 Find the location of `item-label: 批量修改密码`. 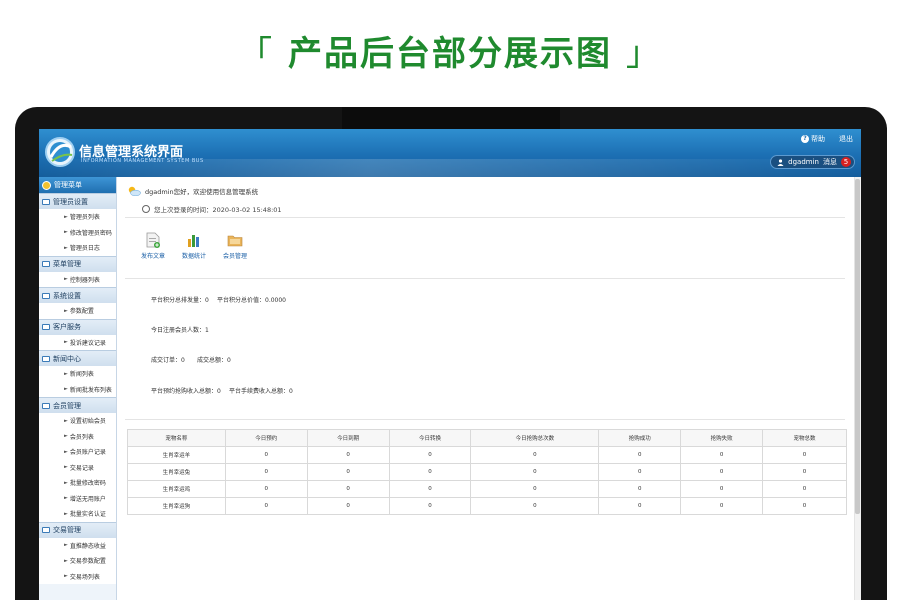

item-label: 批量修改密码 is located at coordinates (87, 484).